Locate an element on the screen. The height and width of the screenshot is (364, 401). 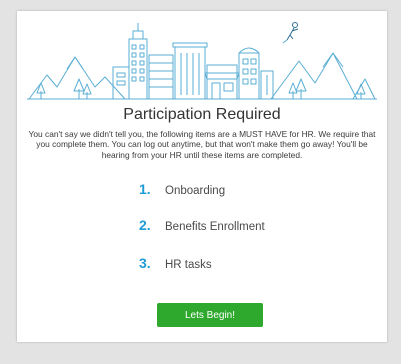
item-label: Benefits Enrollment is located at coordinates (215, 227).